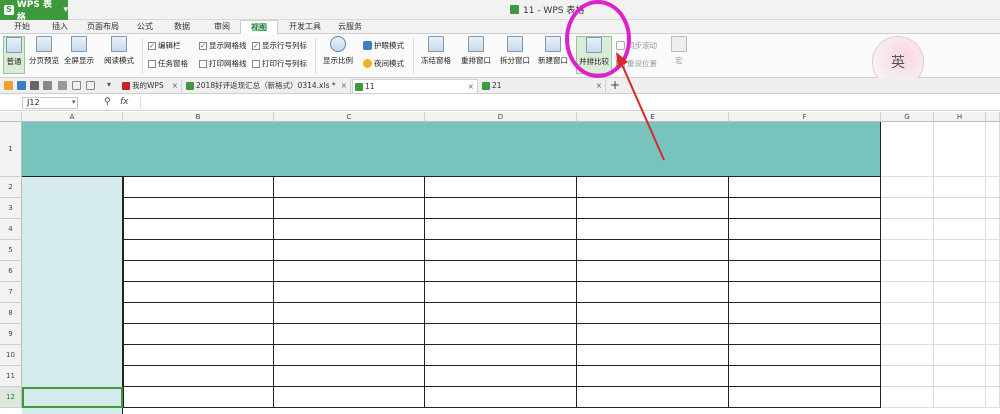 This screenshot has height=414, width=1000. What do you see at coordinates (960, 117) in the screenshot?
I see `column-header: H` at bounding box center [960, 117].